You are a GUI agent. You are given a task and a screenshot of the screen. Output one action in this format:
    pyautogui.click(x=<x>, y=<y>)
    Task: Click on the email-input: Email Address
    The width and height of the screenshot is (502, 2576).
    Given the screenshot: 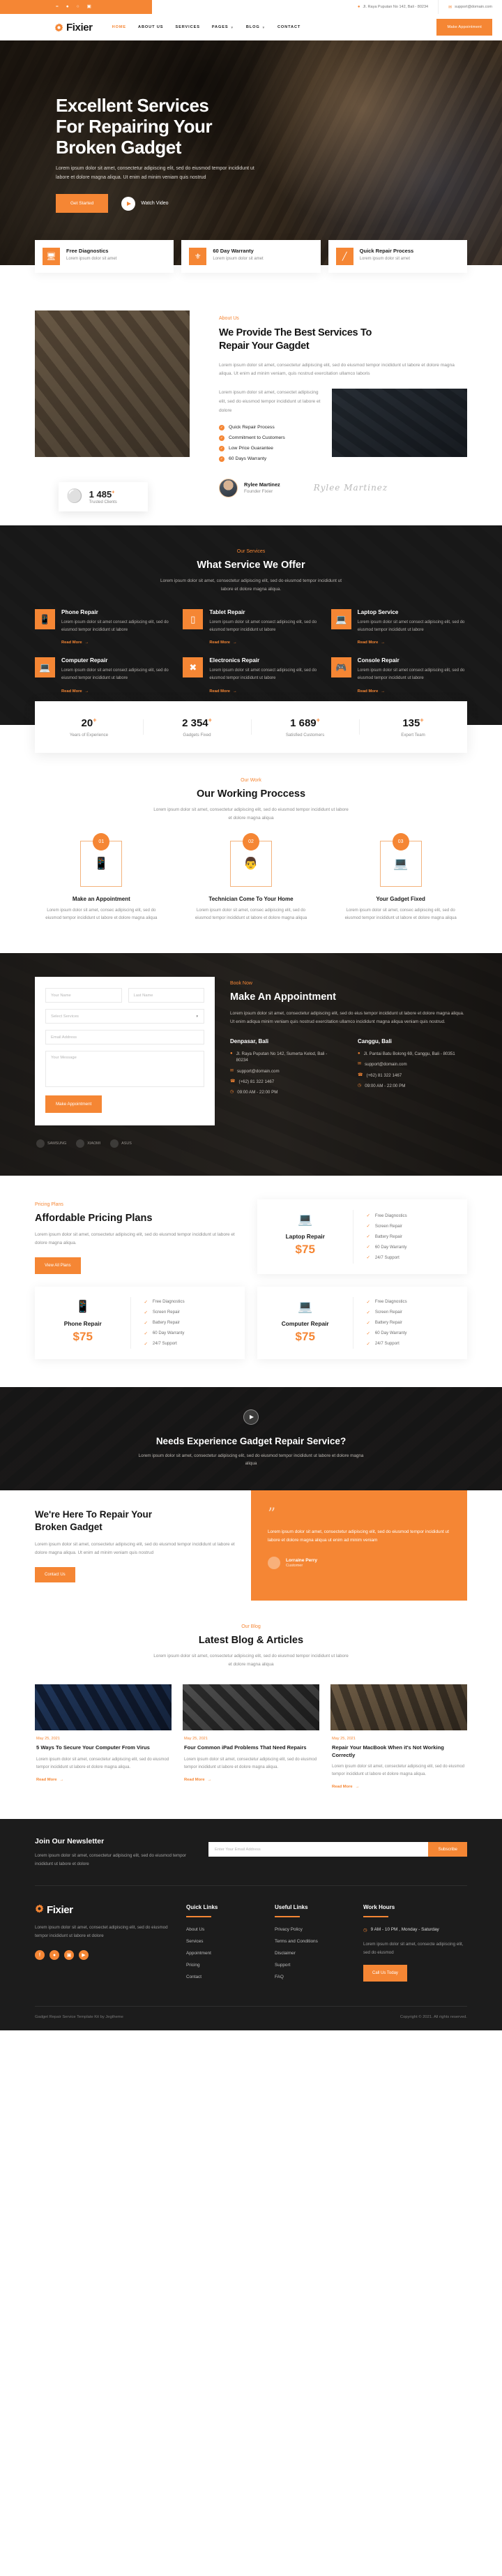 What is the action you would take?
    pyautogui.click(x=124, y=1037)
    